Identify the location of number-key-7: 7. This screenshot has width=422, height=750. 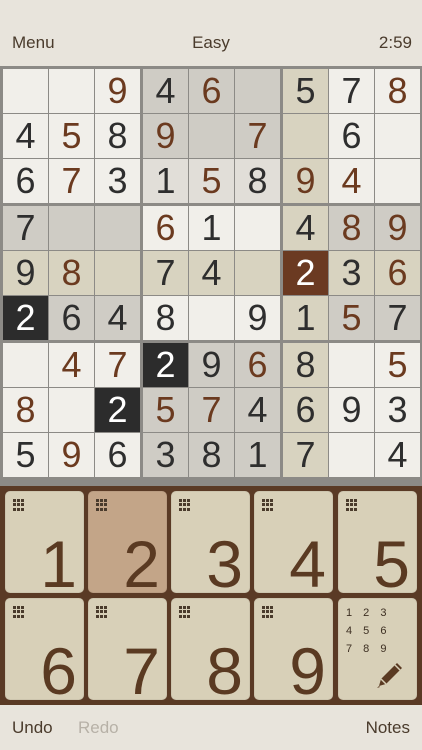
(127, 651).